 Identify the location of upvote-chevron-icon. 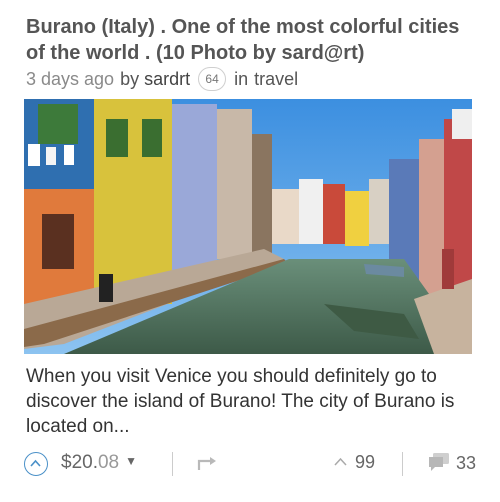
(35, 463).